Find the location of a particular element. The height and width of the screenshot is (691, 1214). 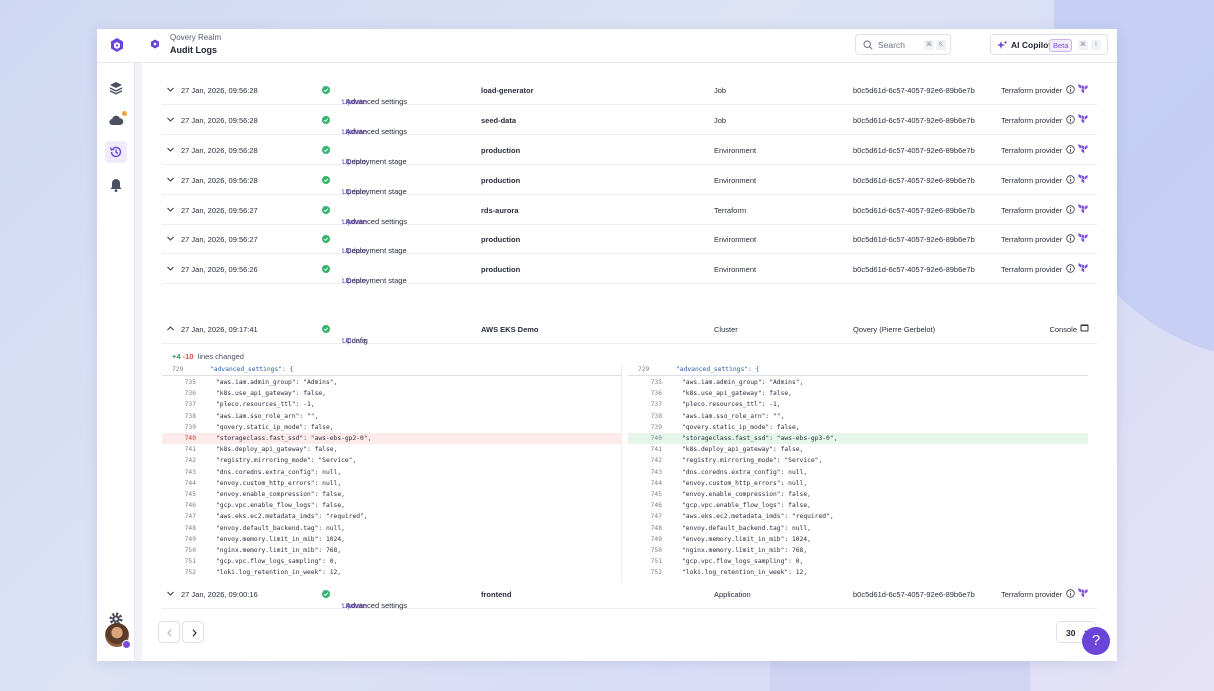

ai-copilot-button: AI Copilot Beta ⌘ I is located at coordinates (1049, 44).